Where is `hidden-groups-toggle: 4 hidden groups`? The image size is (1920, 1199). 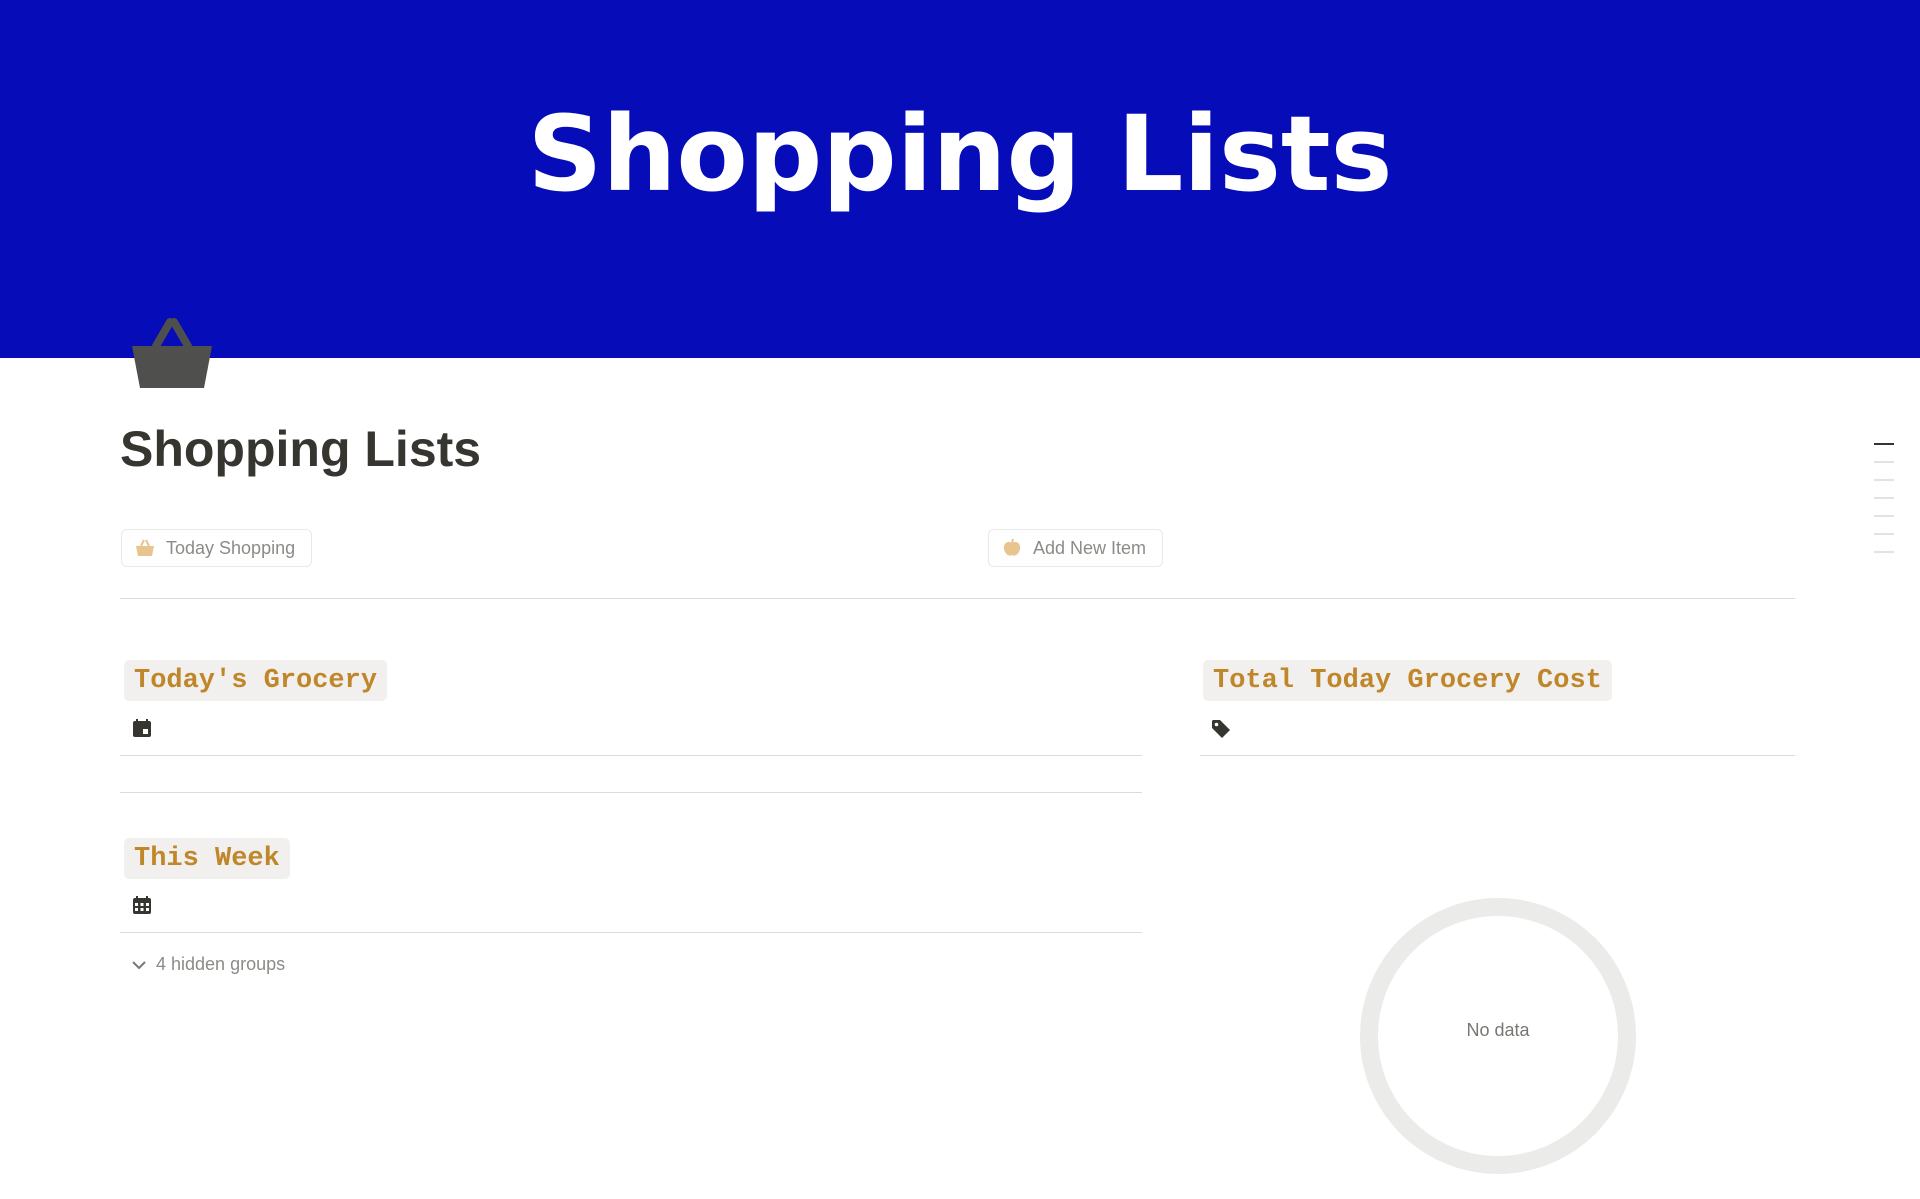 hidden-groups-toggle: 4 hidden groups is located at coordinates (207, 964).